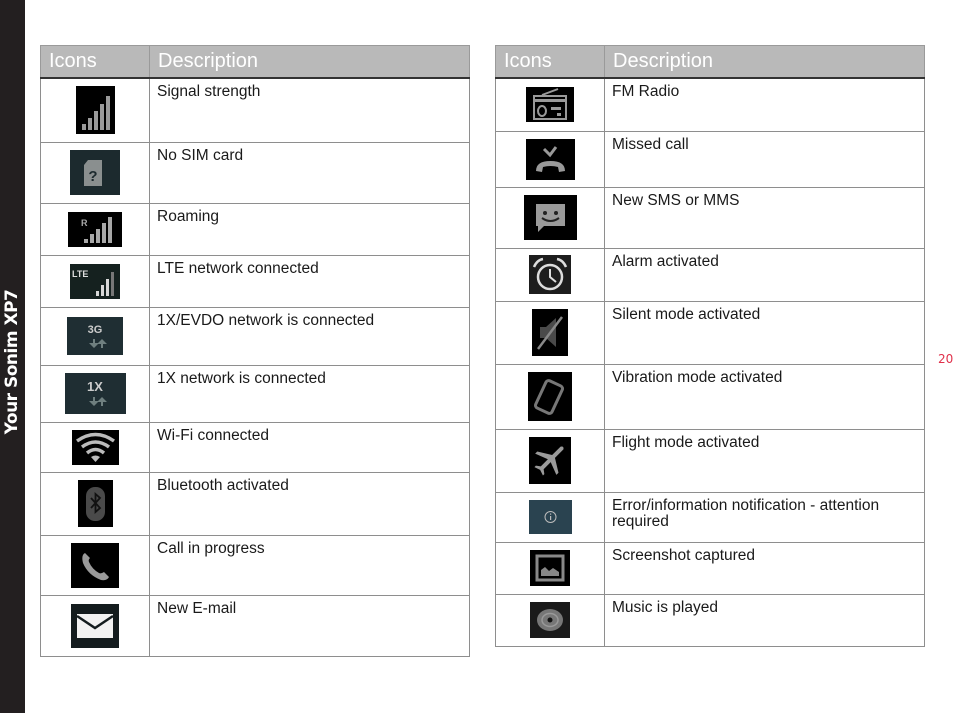  Describe the element at coordinates (764, 568) in the screenshot. I see `row-description: Screenshot captured` at that location.